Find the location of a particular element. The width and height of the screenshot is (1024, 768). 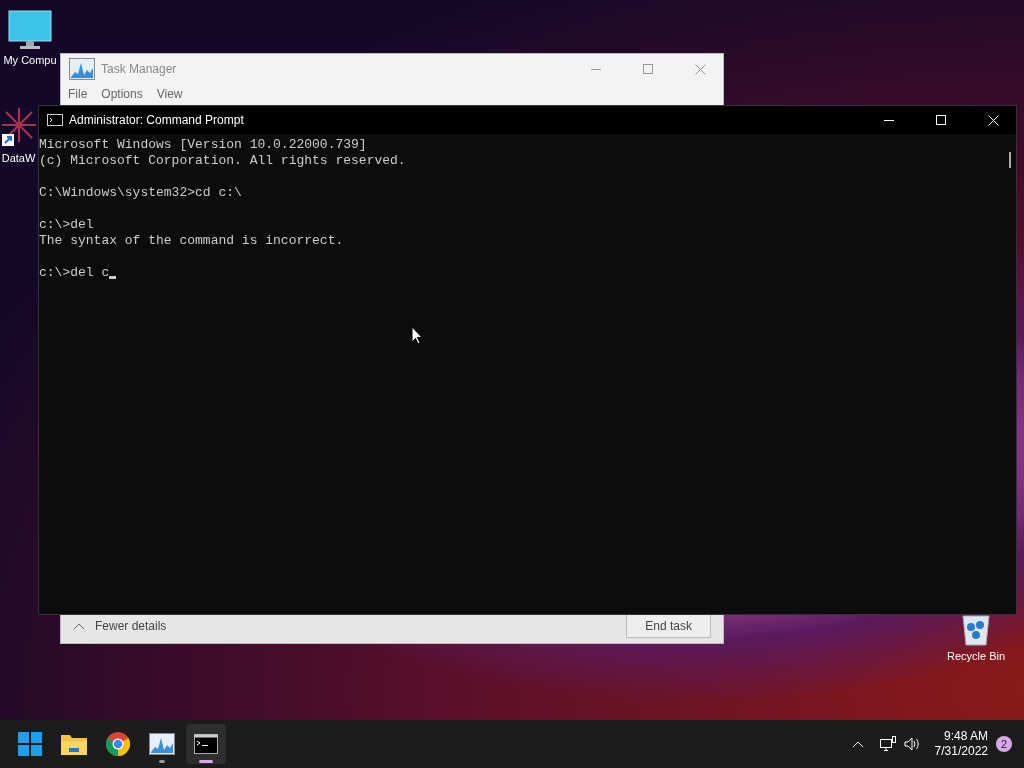

windows-start-icon is located at coordinates (30, 744).